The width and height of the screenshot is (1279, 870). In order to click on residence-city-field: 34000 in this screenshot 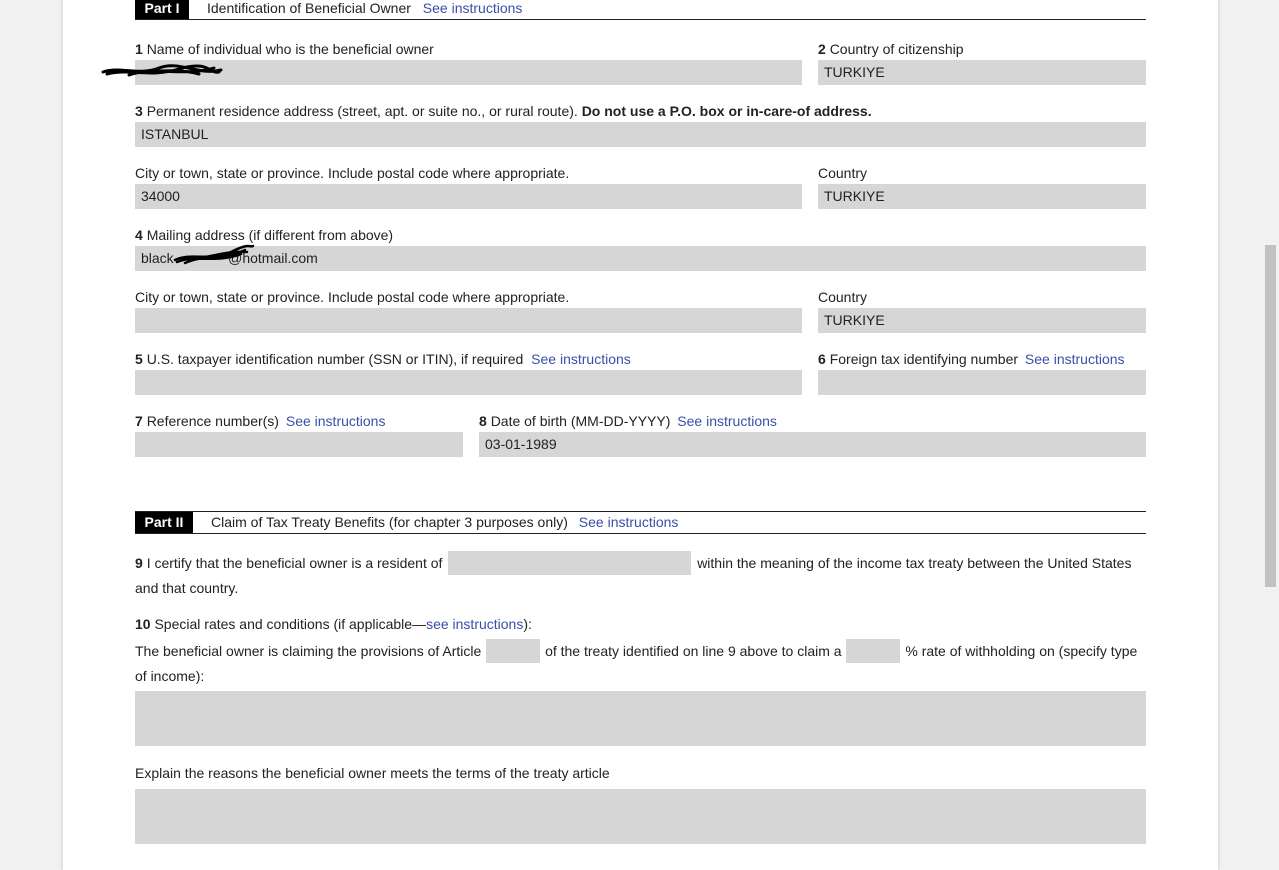, I will do `click(468, 196)`.